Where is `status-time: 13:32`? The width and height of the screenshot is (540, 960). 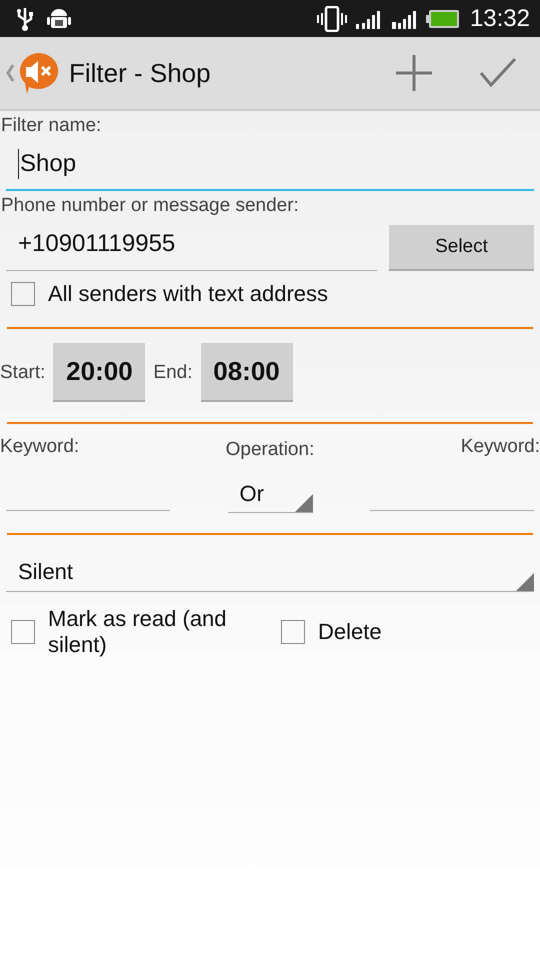
status-time: 13:32 is located at coordinates (500, 18).